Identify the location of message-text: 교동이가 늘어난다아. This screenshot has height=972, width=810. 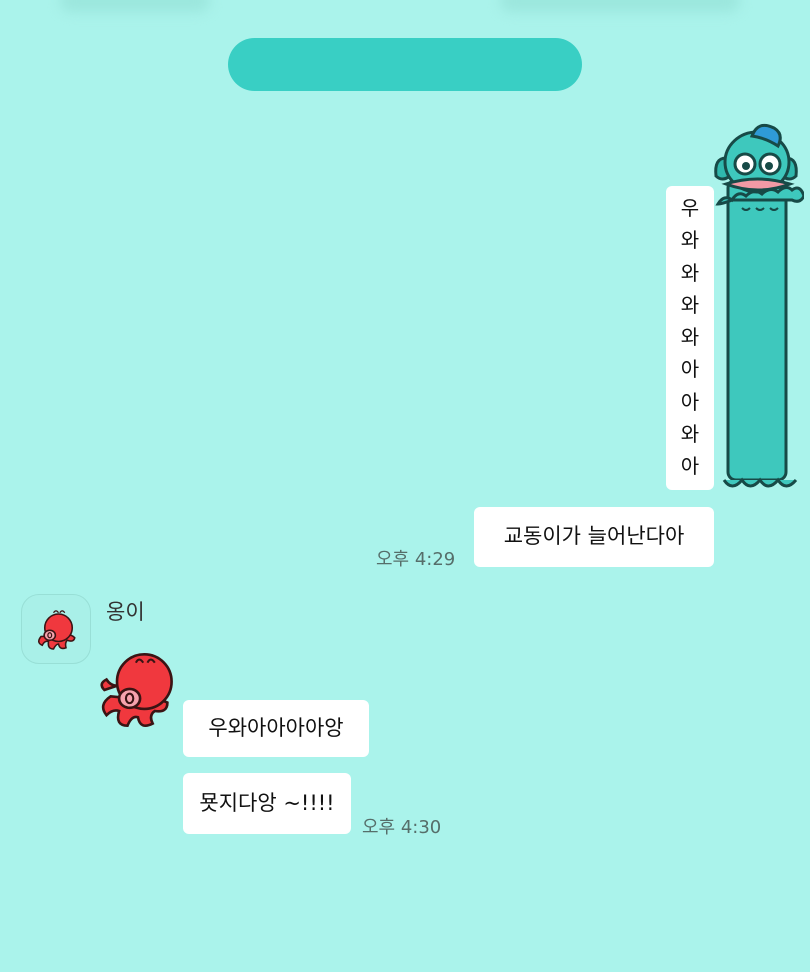
(594, 536).